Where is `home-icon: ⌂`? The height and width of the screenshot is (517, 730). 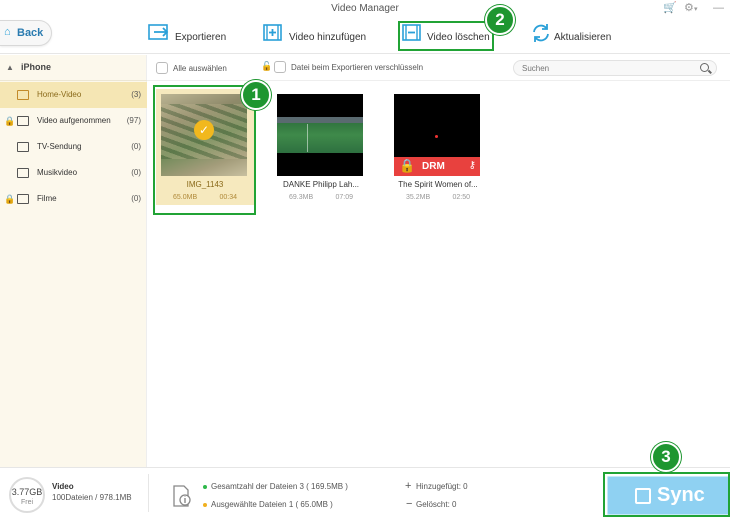
home-icon: ⌂ is located at coordinates (7, 32).